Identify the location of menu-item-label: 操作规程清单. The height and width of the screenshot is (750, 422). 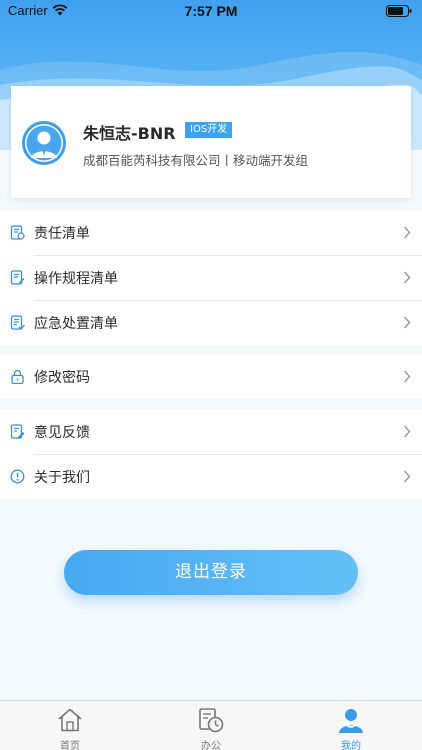
(76, 279).